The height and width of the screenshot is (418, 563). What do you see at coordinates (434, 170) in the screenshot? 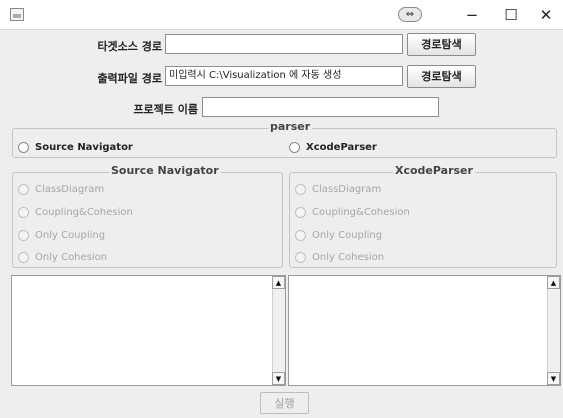
I see `xcode-parser-group-title: XcodeParser` at bounding box center [434, 170].